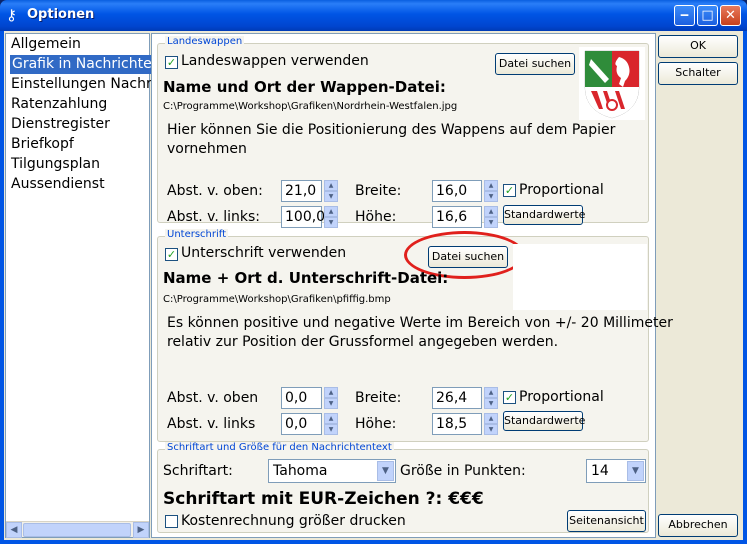 This screenshot has height=544, width=747. What do you see at coordinates (215, 191) in the screenshot?
I see `landeswappen-abst-oben-label: Abst. v. oben:` at bounding box center [215, 191].